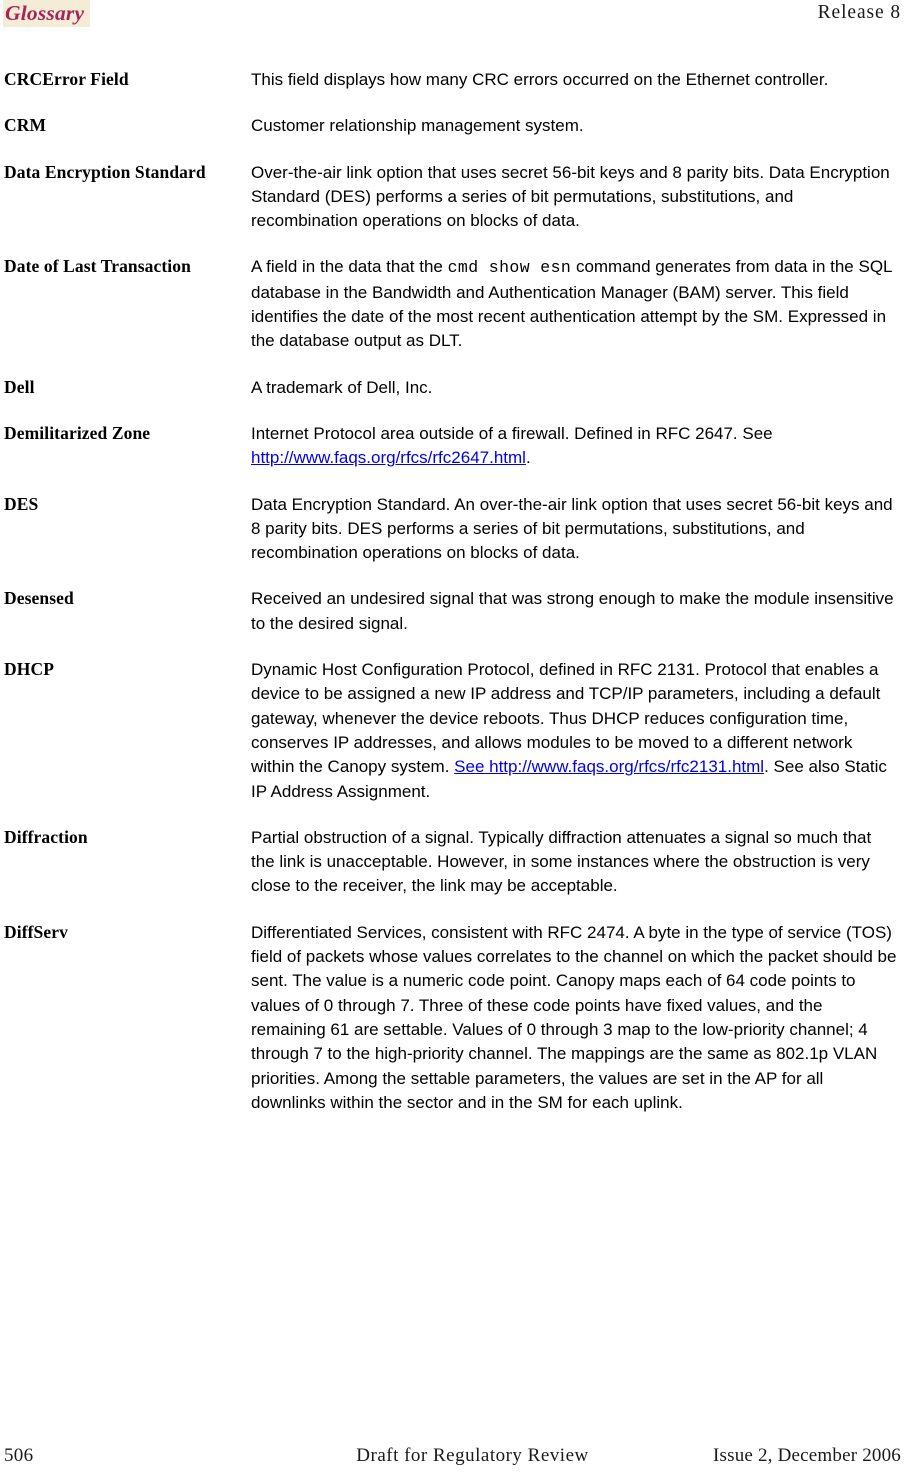 The image size is (905, 1481). I want to click on definition-text-run: A field in the data that the, so click(349, 267).